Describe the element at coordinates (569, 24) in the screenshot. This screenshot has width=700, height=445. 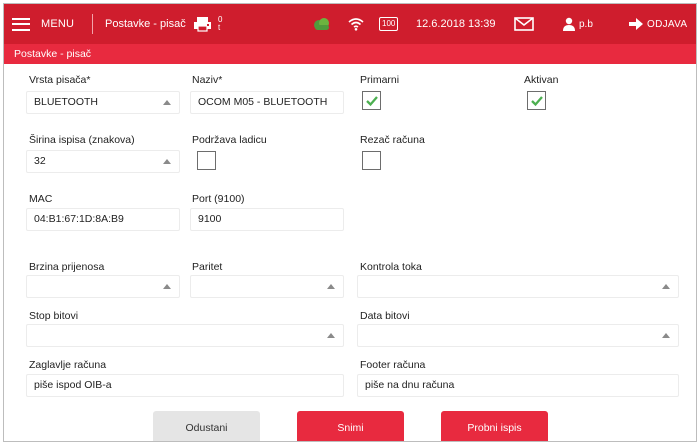
I see `user-icon` at that location.